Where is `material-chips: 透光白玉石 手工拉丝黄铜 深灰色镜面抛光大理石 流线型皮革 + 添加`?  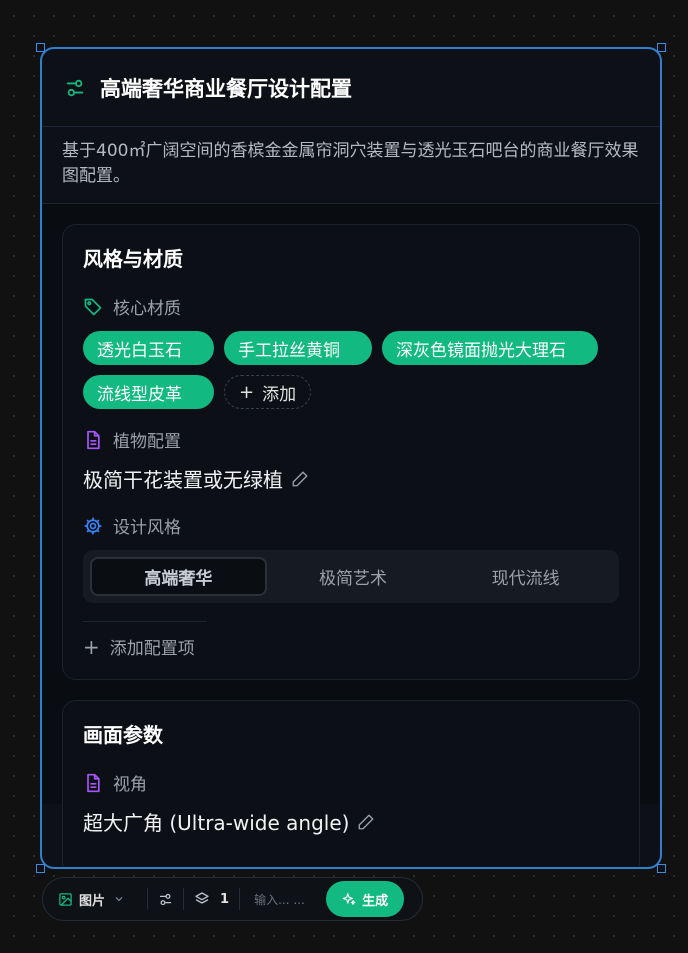
material-chips: 透光白玉石 手工拉丝黄铜 深灰色镜面抛光大理石 流线型皮革 + 添加 is located at coordinates (351, 370).